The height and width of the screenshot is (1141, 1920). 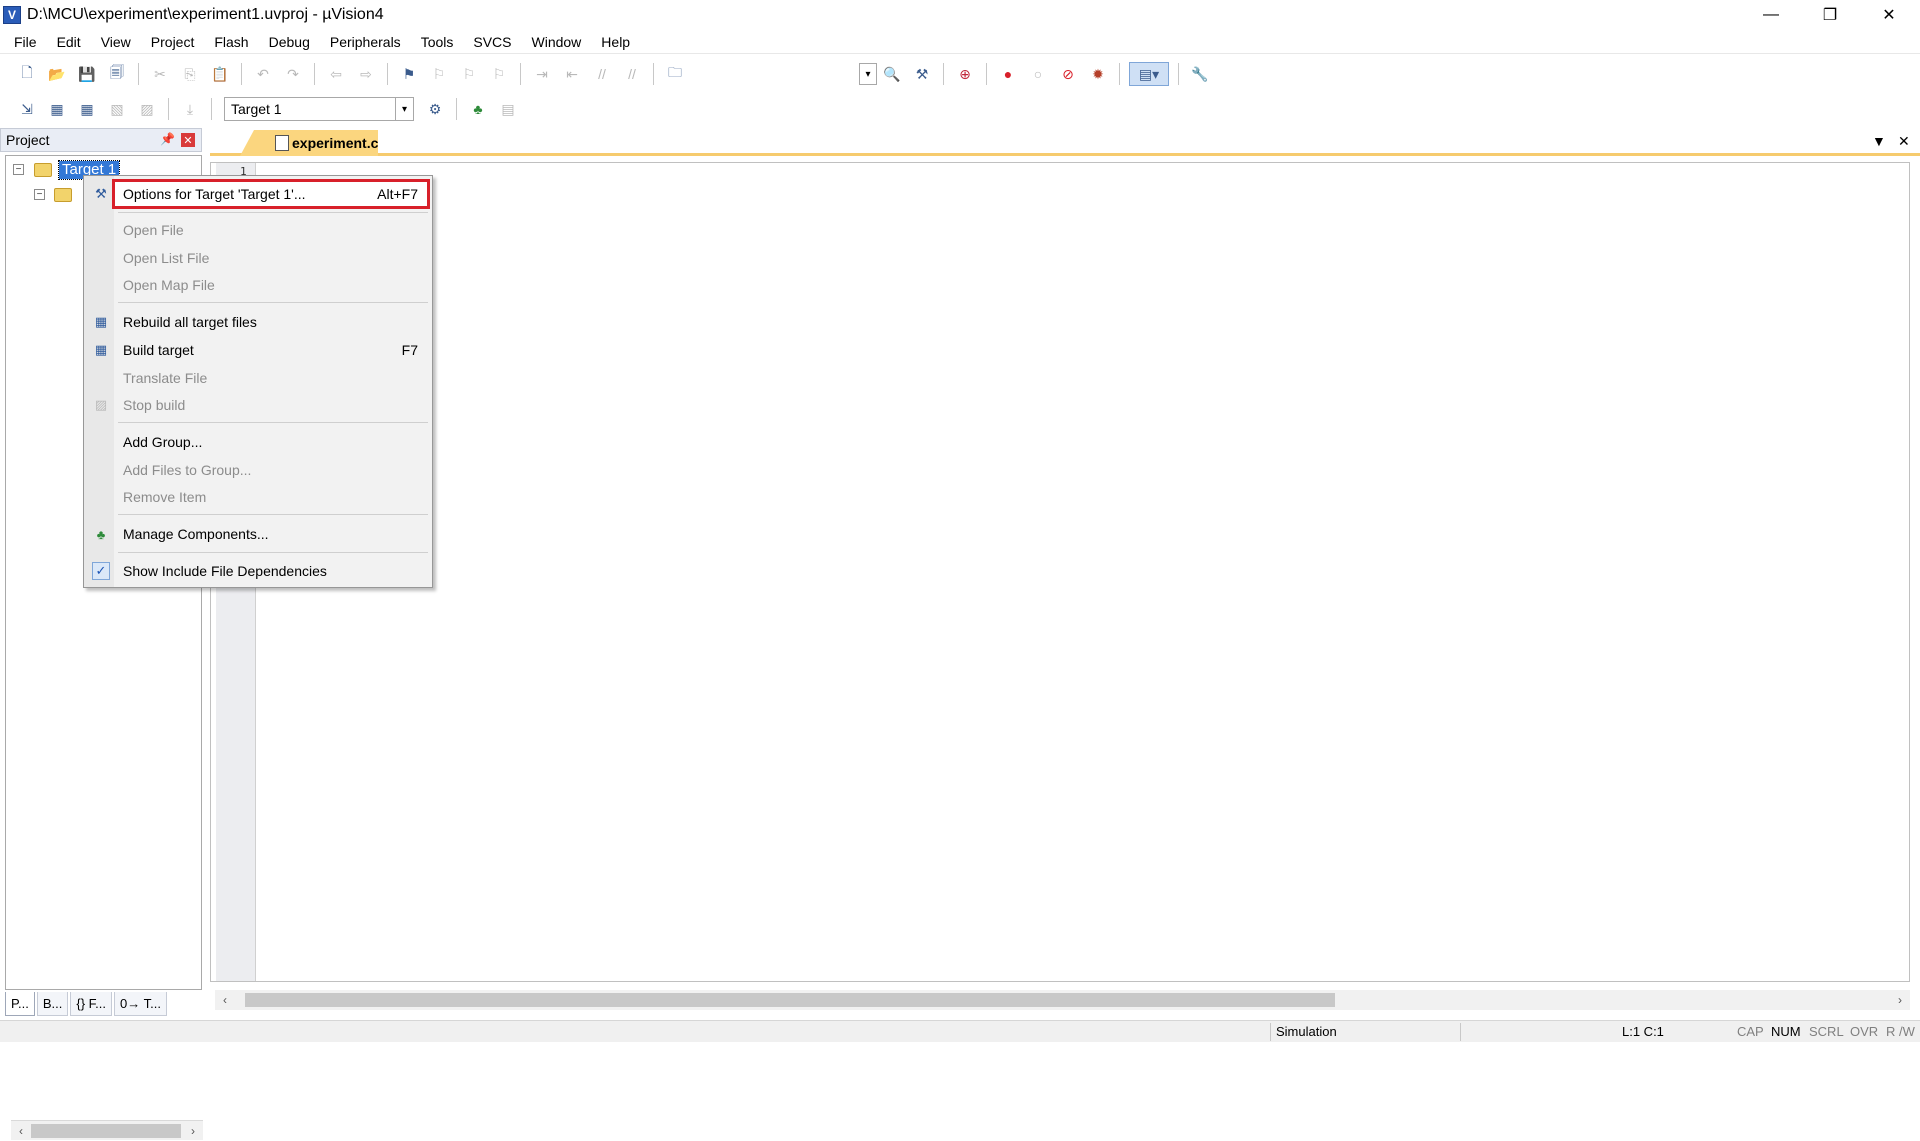 What do you see at coordinates (57, 74) in the screenshot?
I see `open-file-icon: 📂` at bounding box center [57, 74].